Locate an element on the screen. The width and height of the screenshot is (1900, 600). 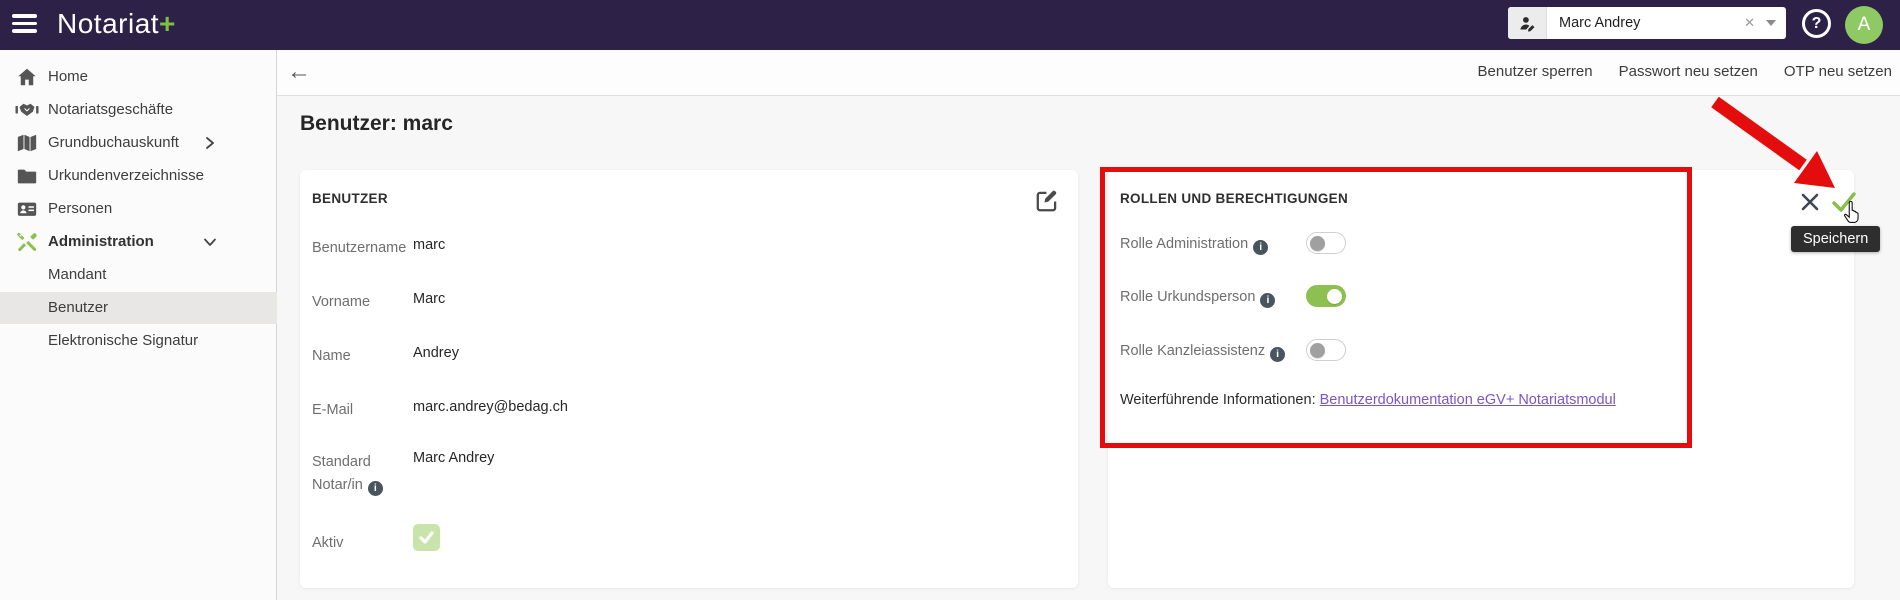
field-label: Name is located at coordinates (331, 356).